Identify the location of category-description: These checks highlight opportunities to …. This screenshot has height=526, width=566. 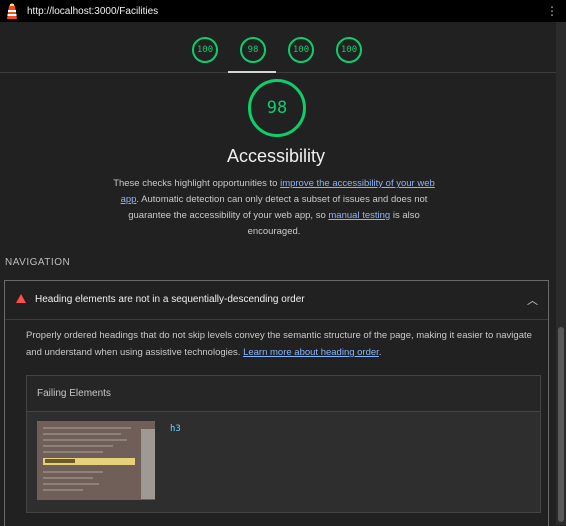
(274, 208).